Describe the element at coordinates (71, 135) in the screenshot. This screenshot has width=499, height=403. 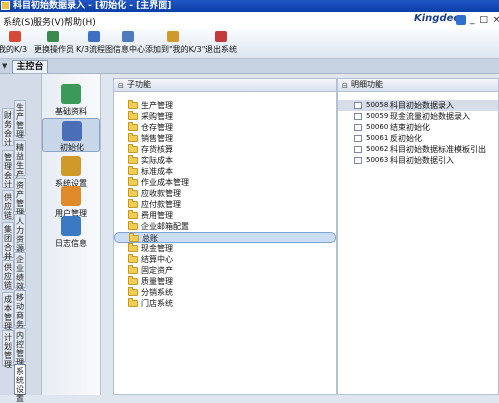
I see `function-initialize: 初始化` at that location.